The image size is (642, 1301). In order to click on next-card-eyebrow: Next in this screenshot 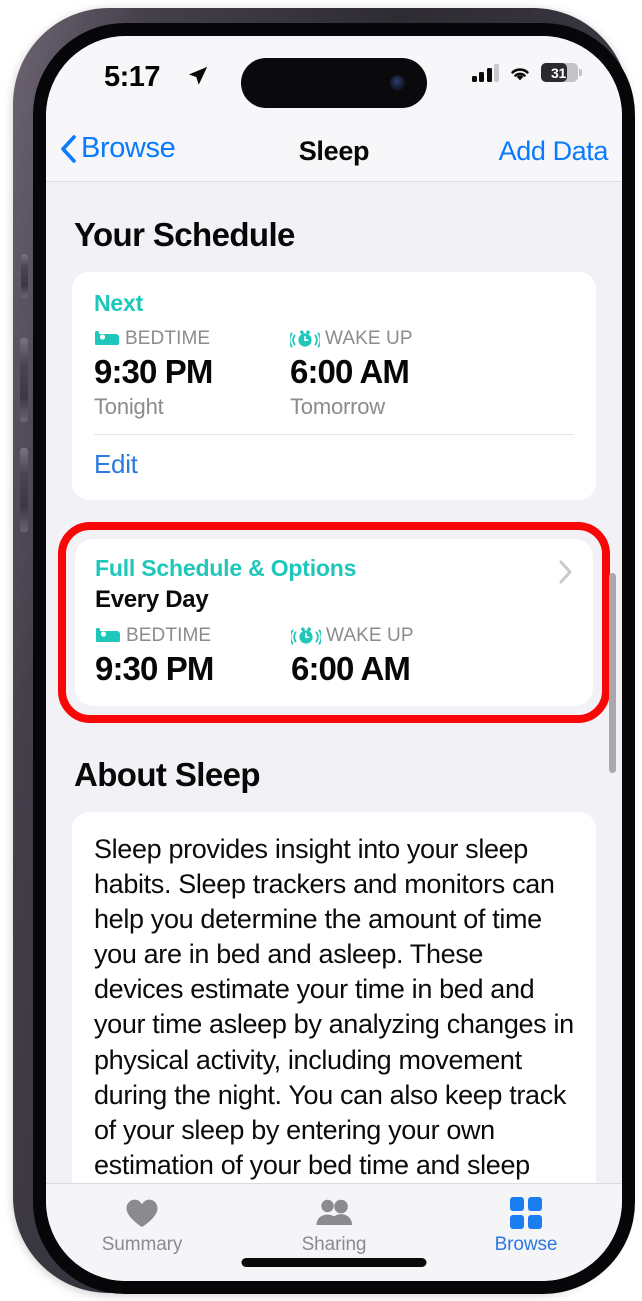, I will do `click(119, 303)`.